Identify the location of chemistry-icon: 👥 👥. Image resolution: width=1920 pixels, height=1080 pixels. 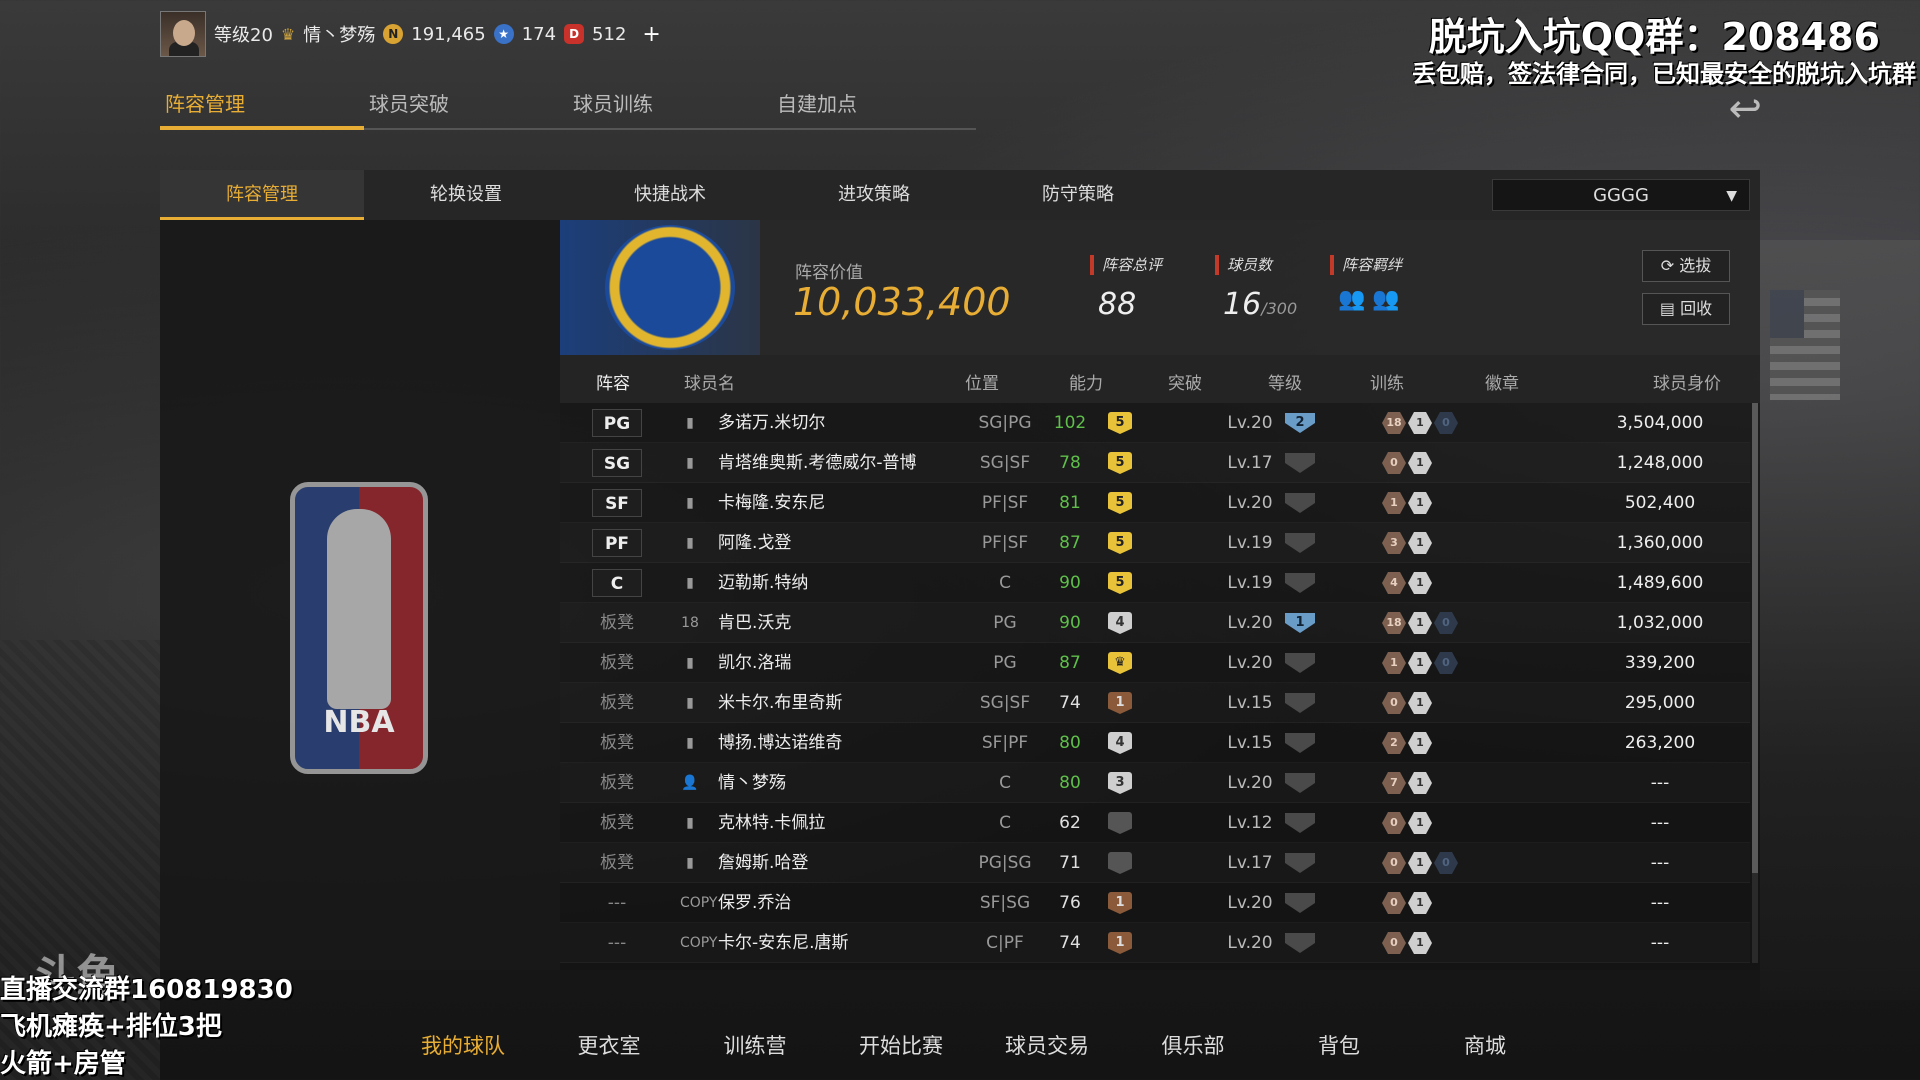
(1366, 299).